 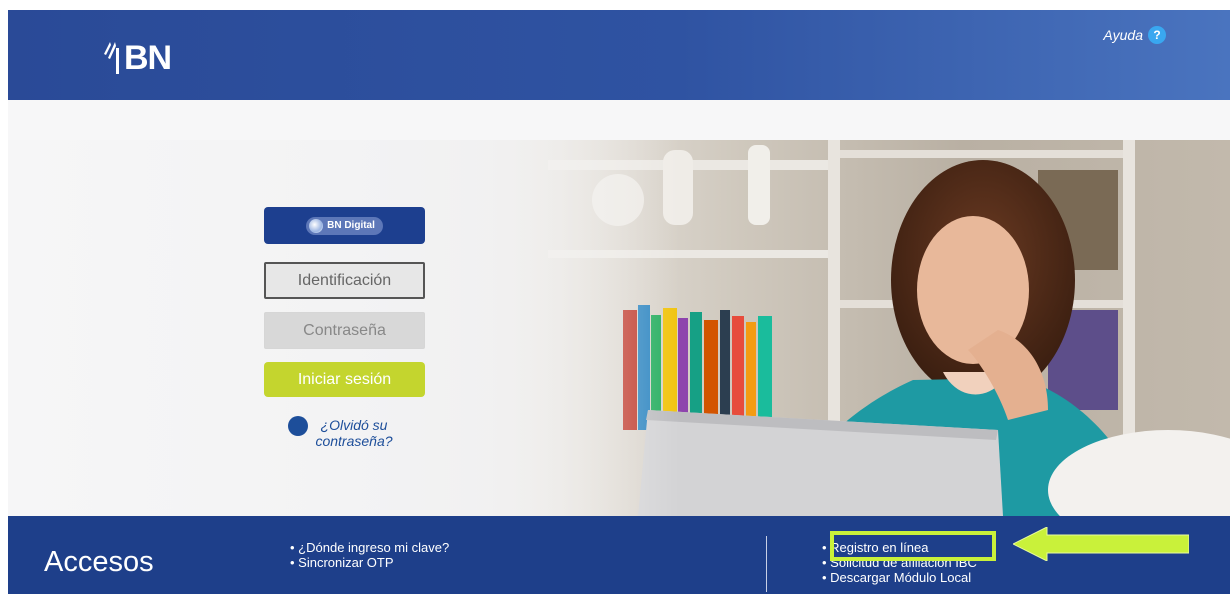 I want to click on footer-divider, so click(x=766, y=564).